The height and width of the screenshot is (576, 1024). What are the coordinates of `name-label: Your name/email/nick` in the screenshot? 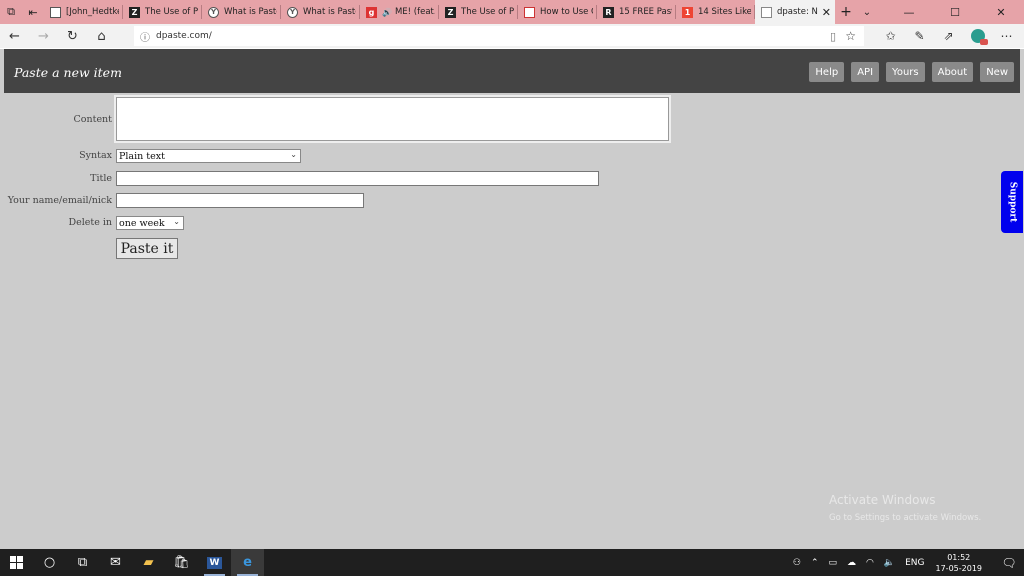 It's located at (59, 200).